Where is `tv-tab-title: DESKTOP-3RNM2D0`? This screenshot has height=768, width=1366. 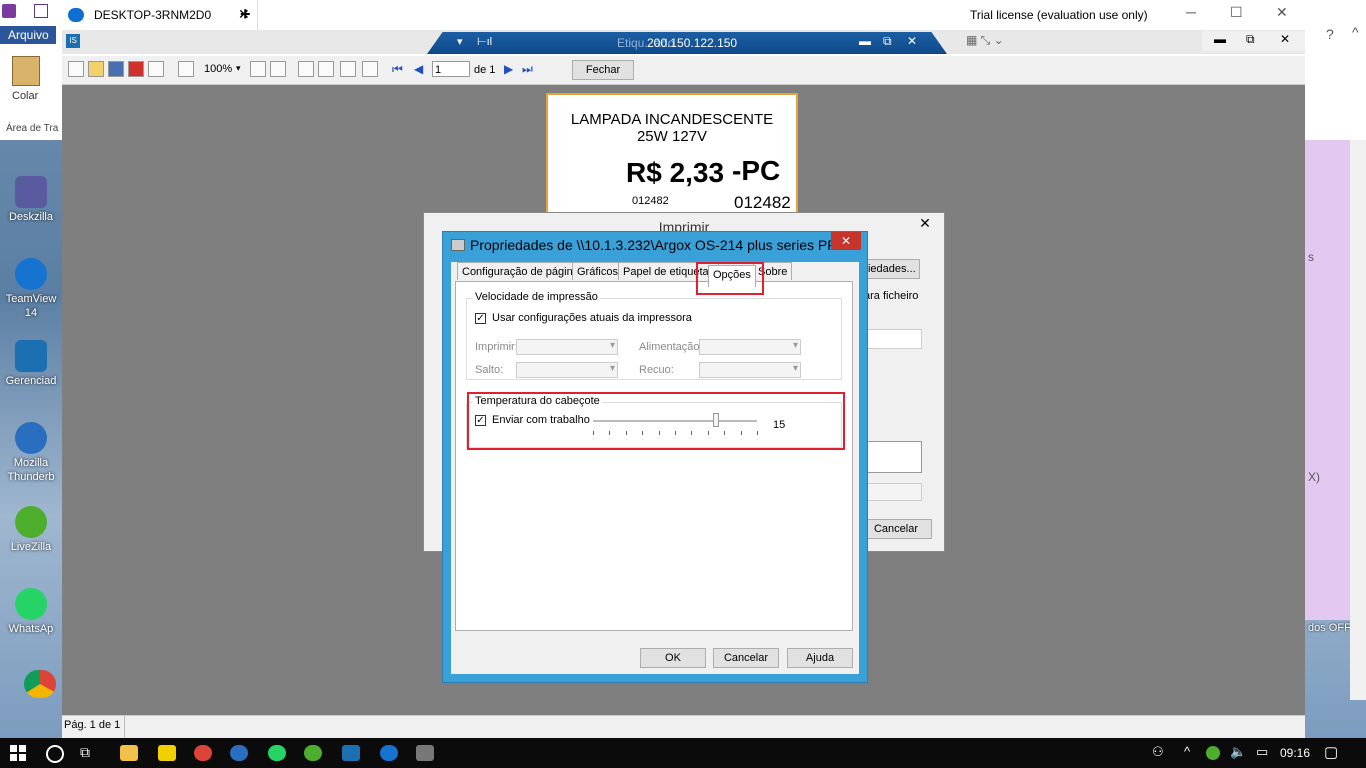
tv-tab-title: DESKTOP-3RNM2D0 is located at coordinates (153, 15).